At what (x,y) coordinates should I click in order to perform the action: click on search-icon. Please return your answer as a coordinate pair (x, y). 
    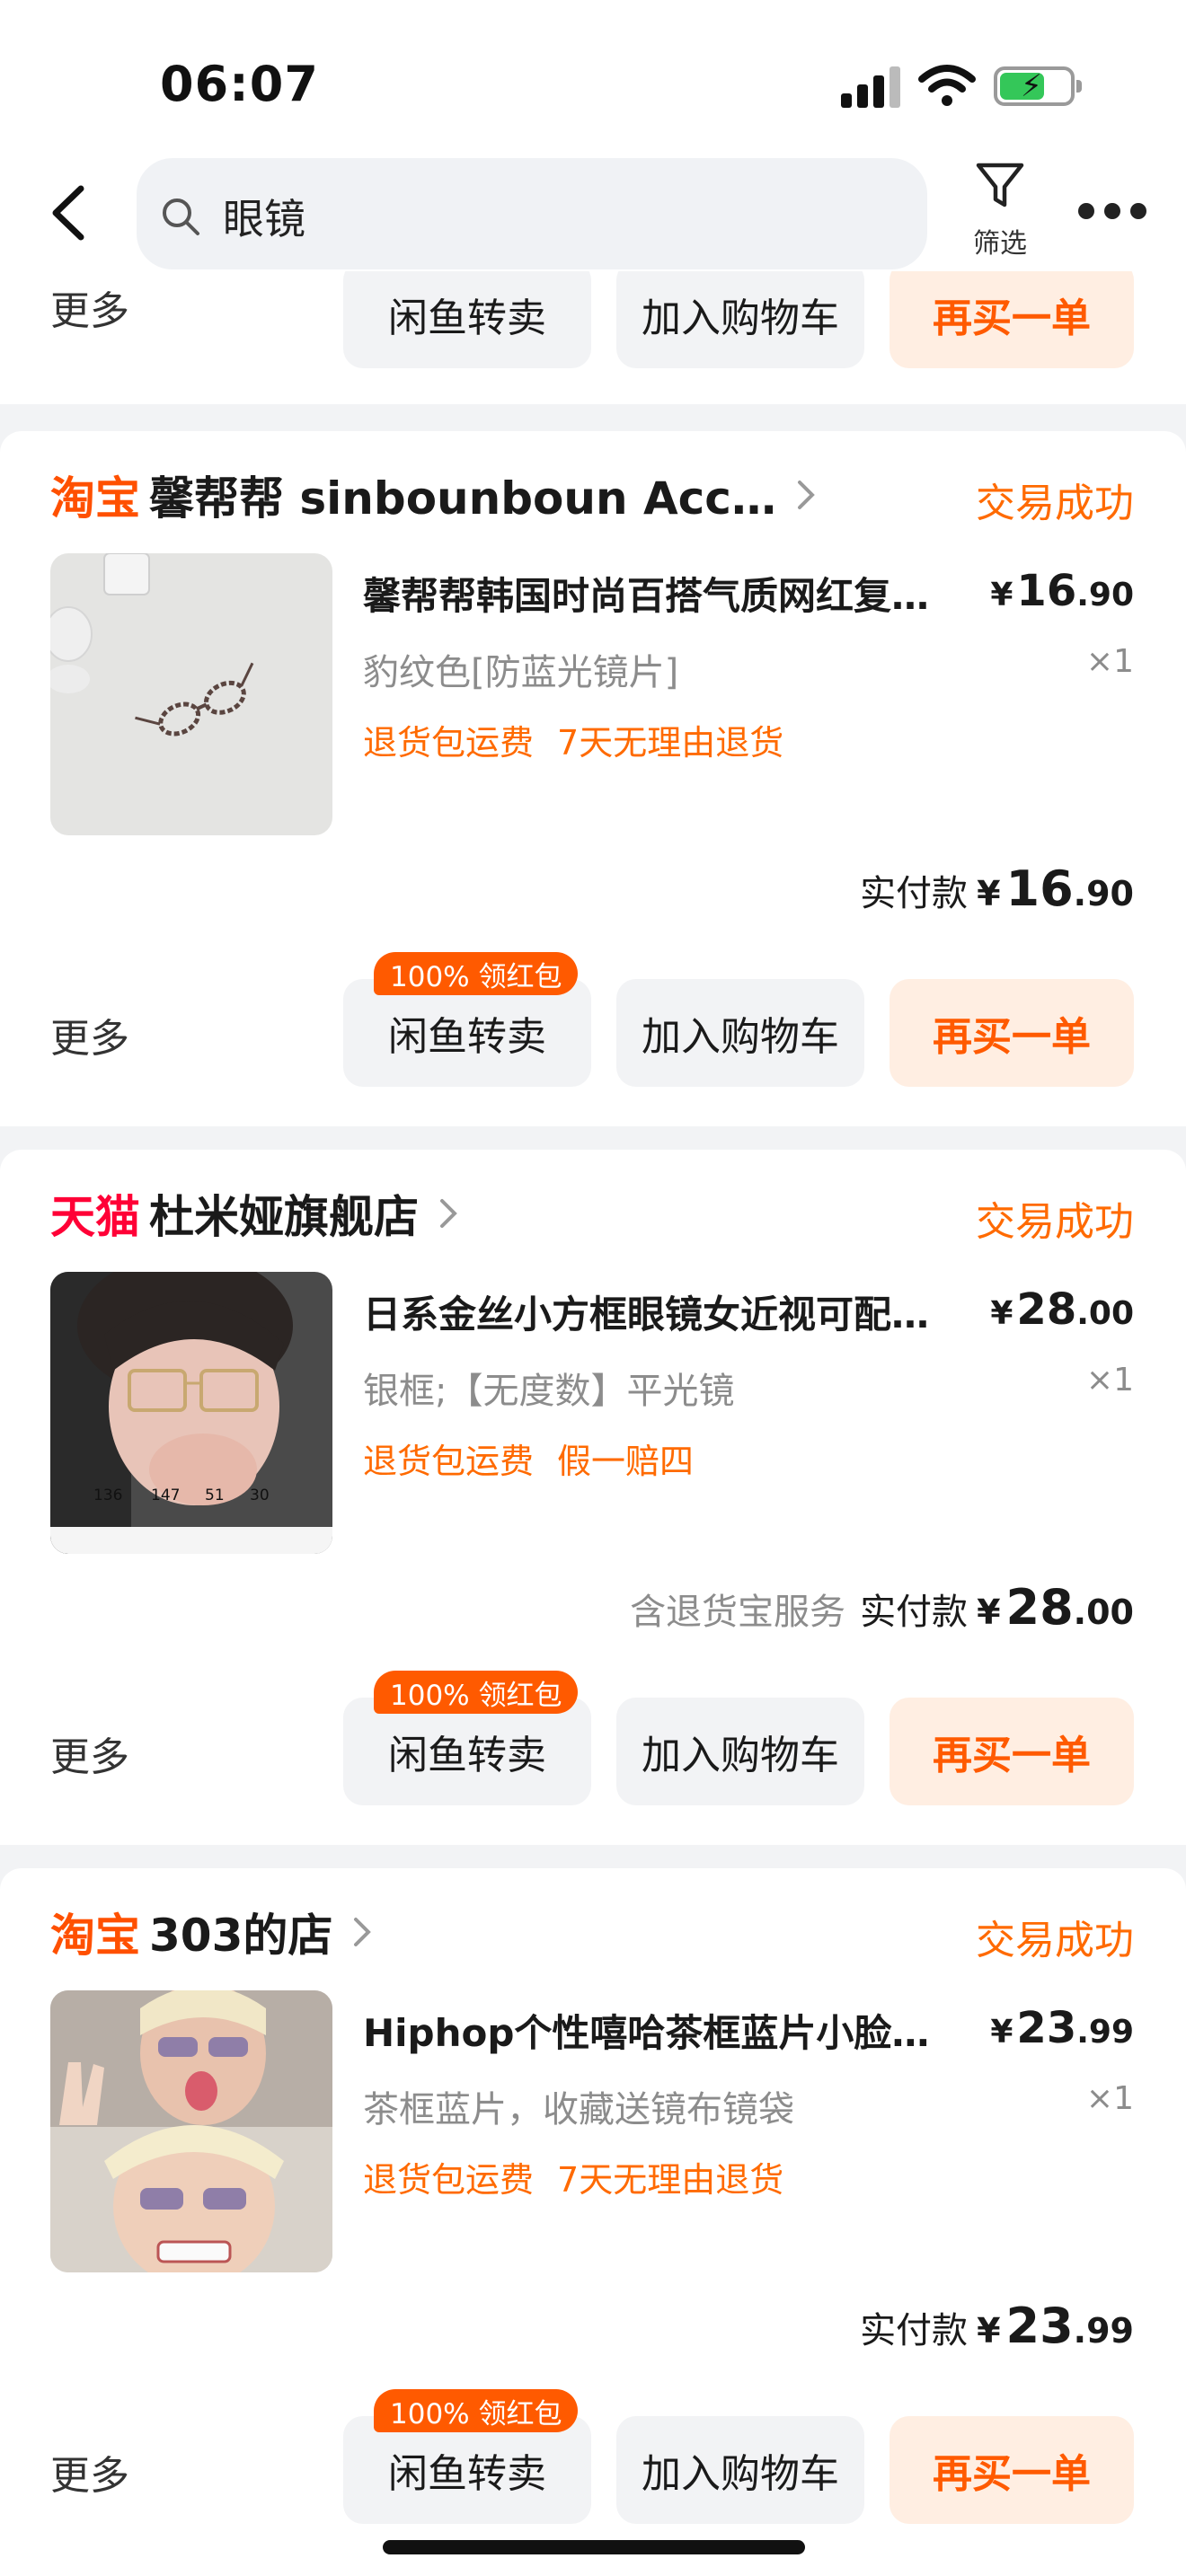
    Looking at the image, I should click on (181, 216).